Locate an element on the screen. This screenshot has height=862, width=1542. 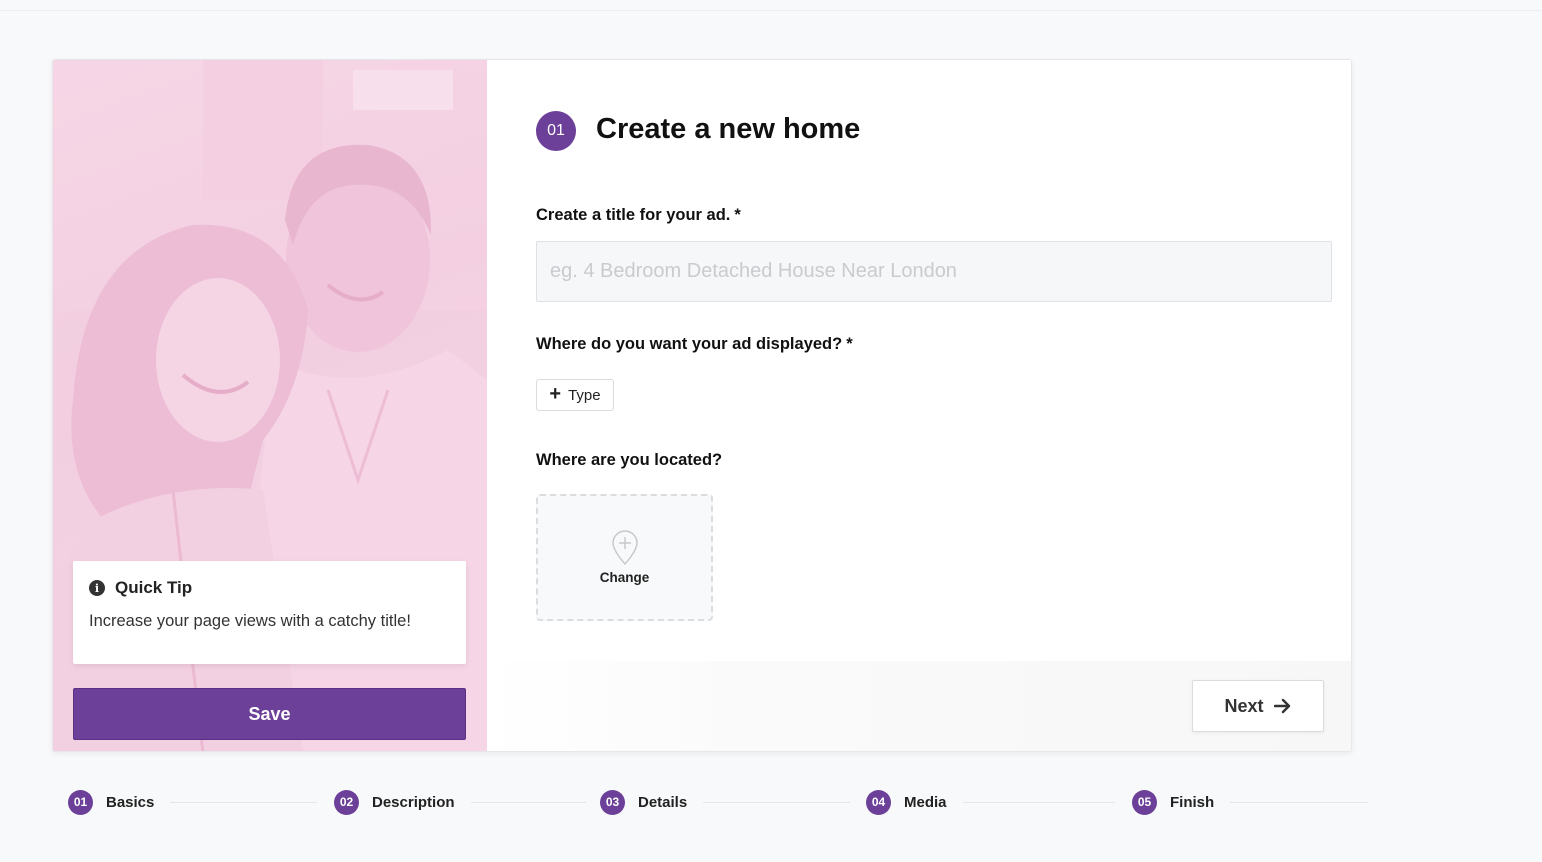
step-finish: 05 Finish is located at coordinates (1250, 802).